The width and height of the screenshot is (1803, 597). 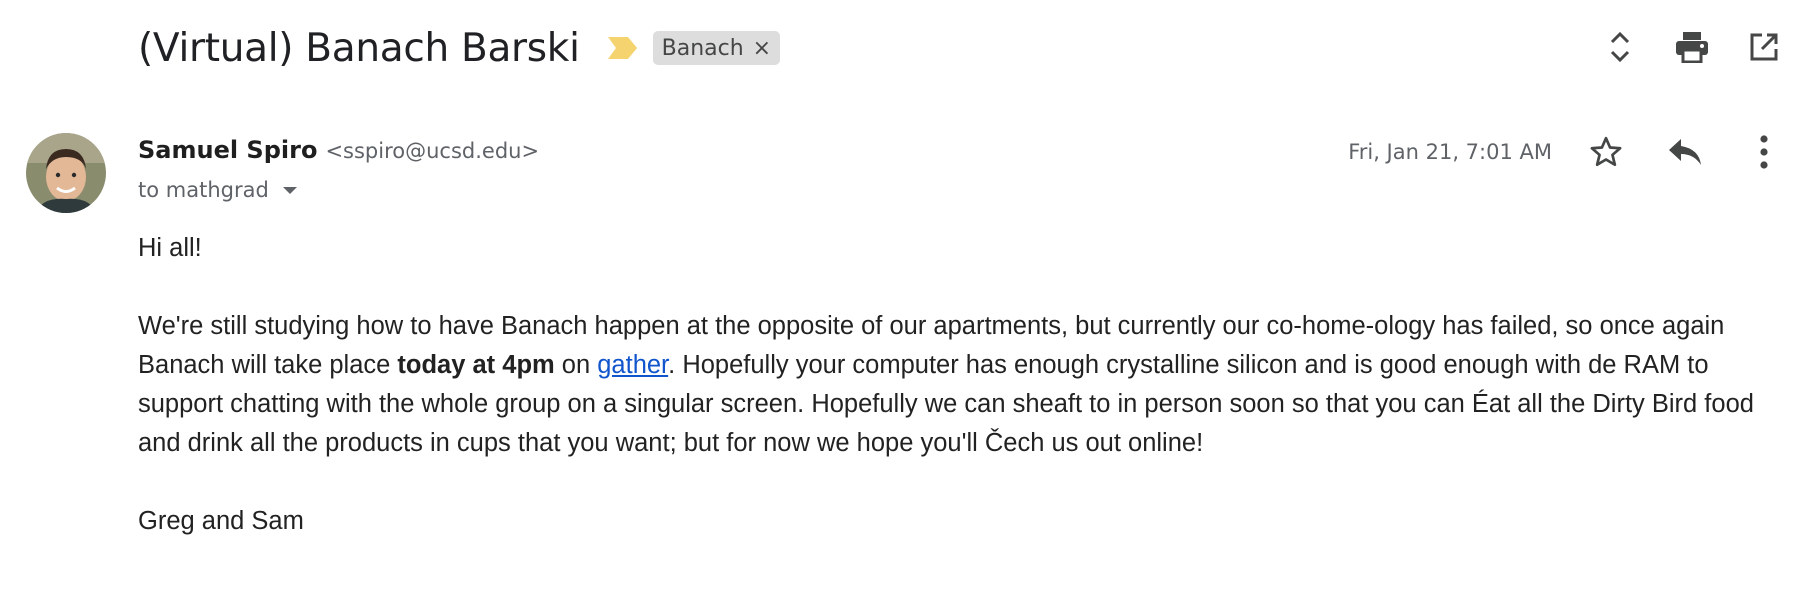 What do you see at coordinates (289, 190) in the screenshot?
I see `chevron-down-icon` at bounding box center [289, 190].